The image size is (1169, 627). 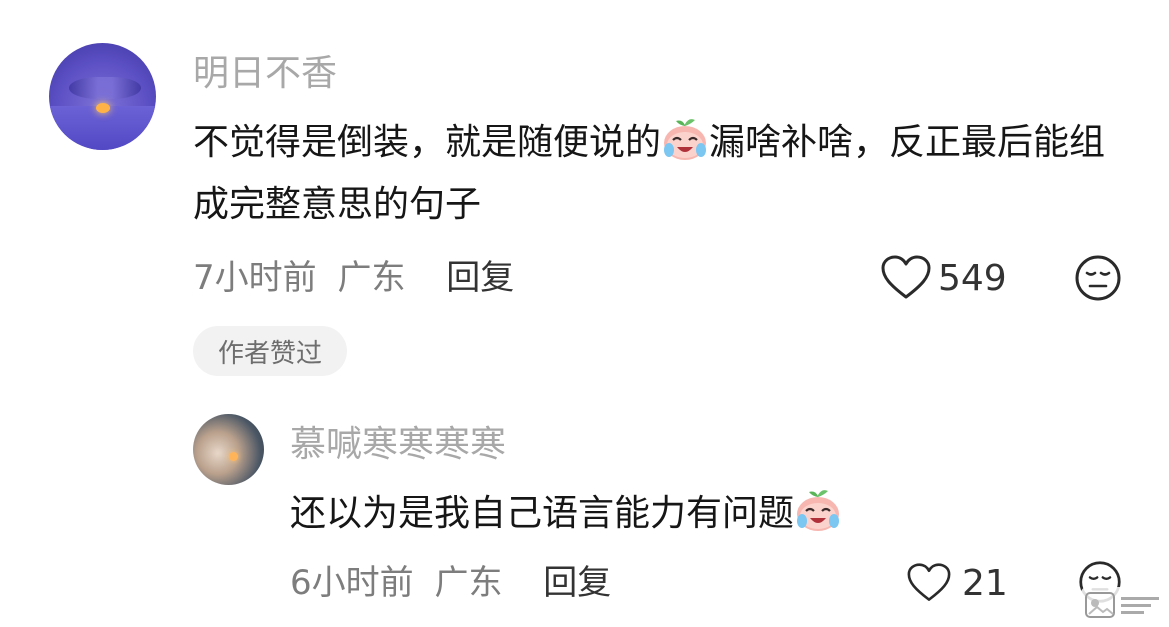 I want to click on comment-meta: 7小时前 广东 回复, so click(x=353, y=278).